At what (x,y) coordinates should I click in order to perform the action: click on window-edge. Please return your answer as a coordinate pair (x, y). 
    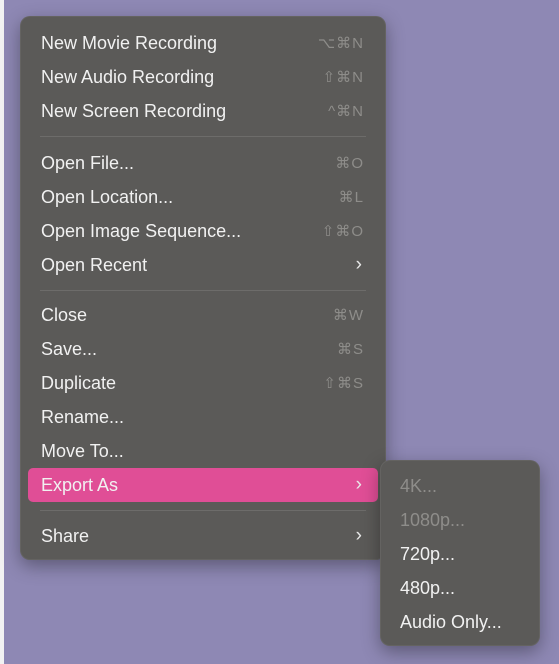
    Looking at the image, I should click on (2, 332).